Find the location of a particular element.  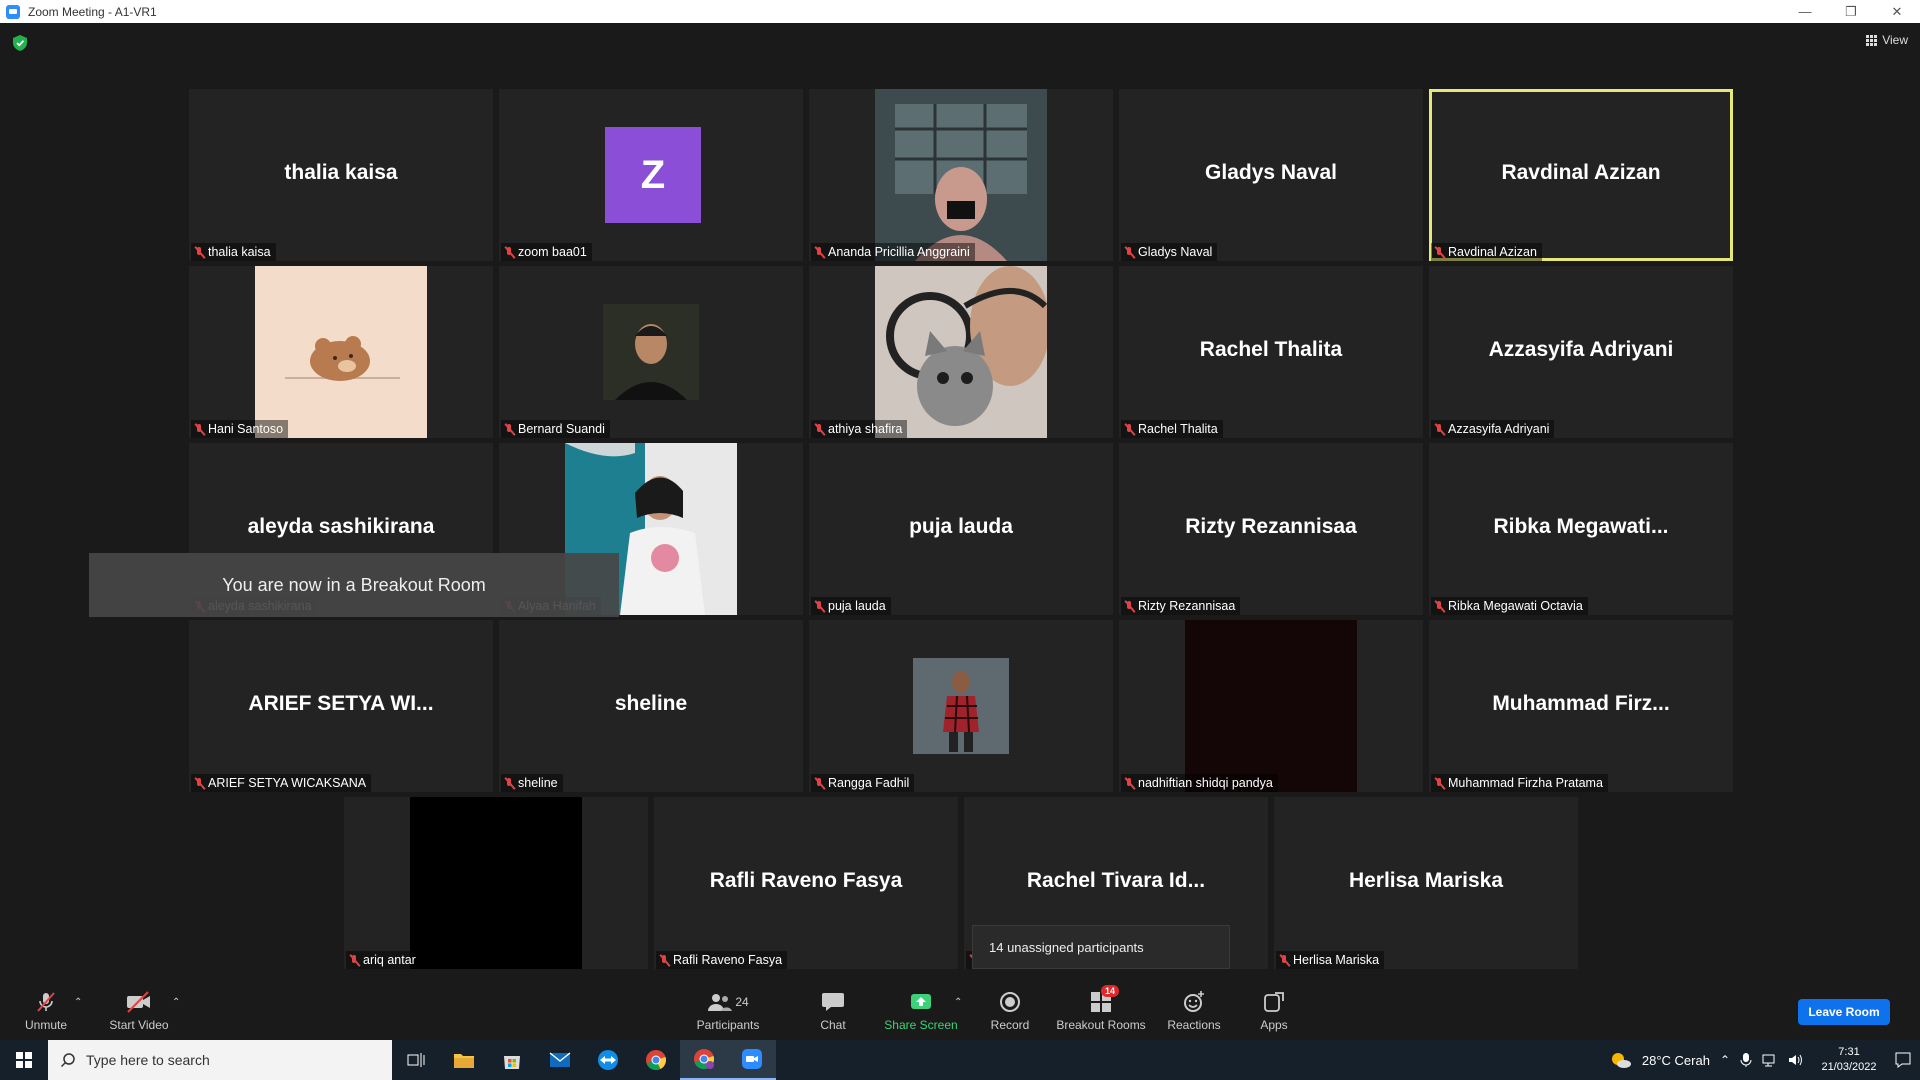

participants-button: 24 Participants is located at coordinates (728, 1011).